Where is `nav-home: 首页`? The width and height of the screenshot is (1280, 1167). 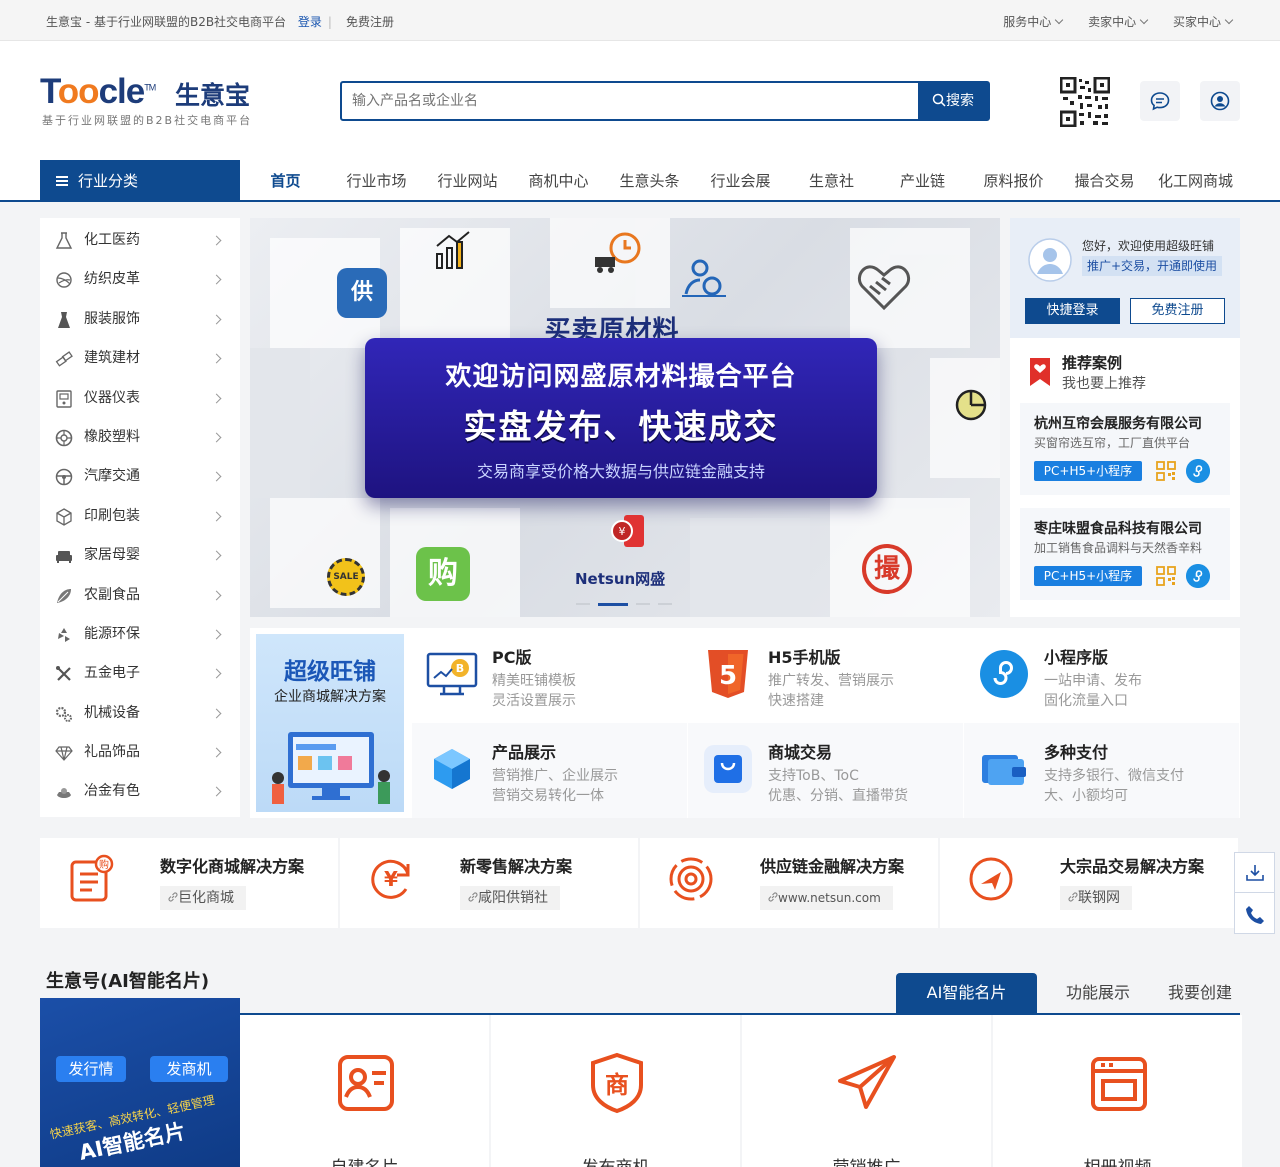
nav-home: 首页 is located at coordinates (285, 181).